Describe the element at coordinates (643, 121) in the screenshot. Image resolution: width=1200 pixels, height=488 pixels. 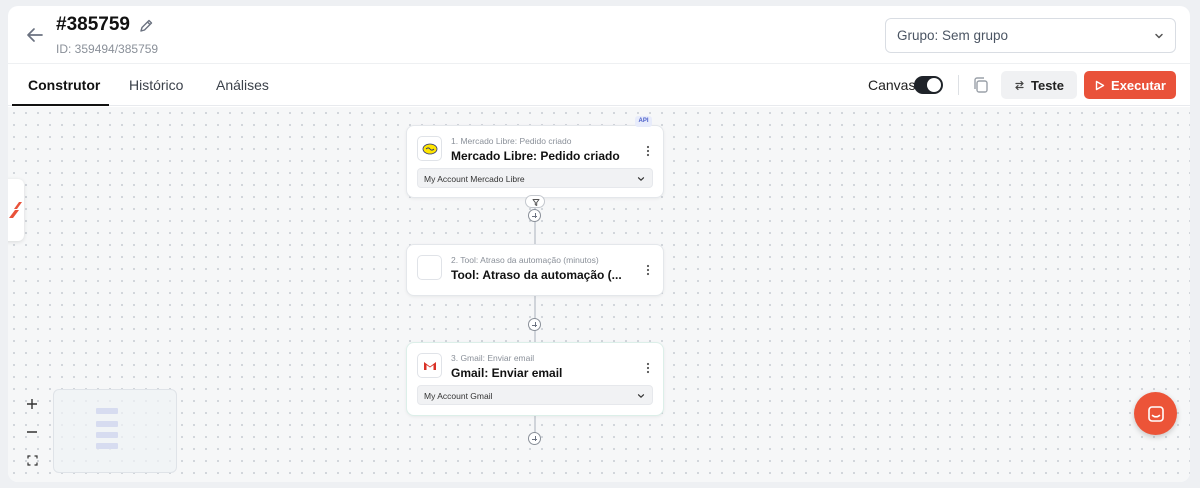
I see `api-badge: API` at that location.